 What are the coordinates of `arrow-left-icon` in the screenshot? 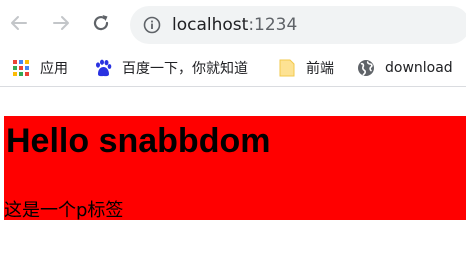 It's located at (19, 23).